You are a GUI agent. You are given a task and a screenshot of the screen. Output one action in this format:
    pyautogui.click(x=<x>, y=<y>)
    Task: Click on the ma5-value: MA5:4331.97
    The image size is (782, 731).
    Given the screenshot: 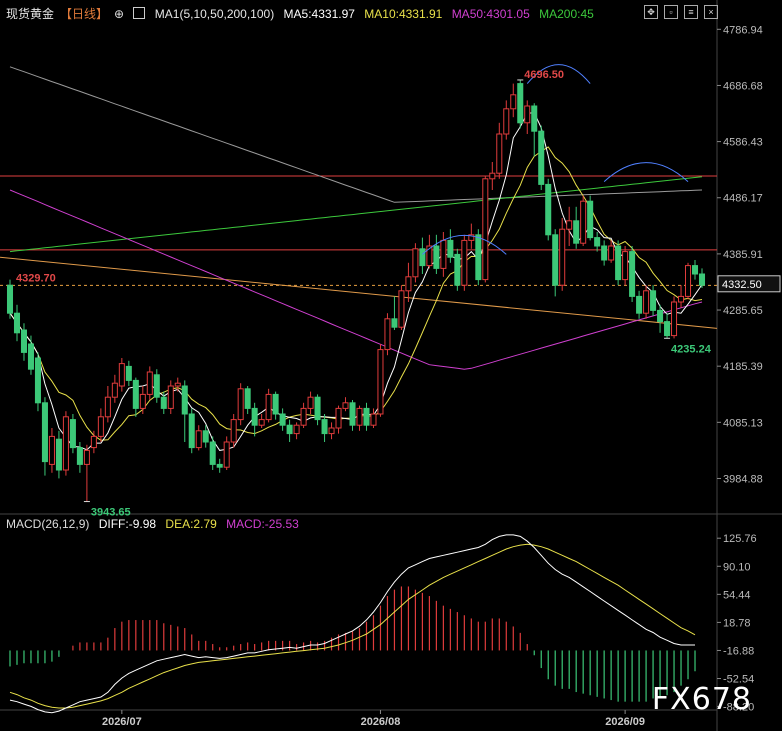 What is the action you would take?
    pyautogui.click(x=319, y=14)
    